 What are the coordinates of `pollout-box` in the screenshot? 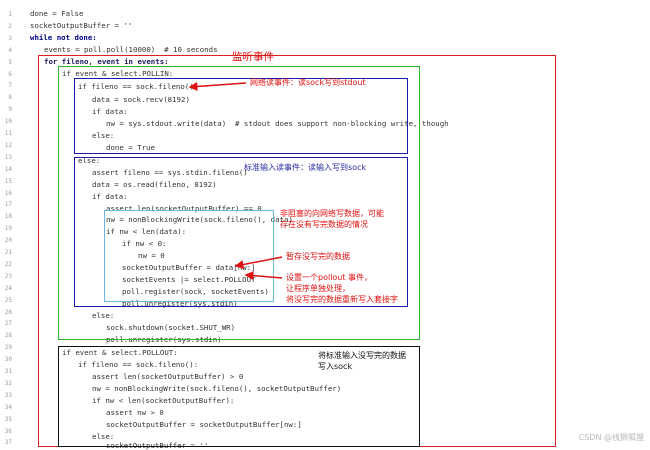 It's located at (239, 396).